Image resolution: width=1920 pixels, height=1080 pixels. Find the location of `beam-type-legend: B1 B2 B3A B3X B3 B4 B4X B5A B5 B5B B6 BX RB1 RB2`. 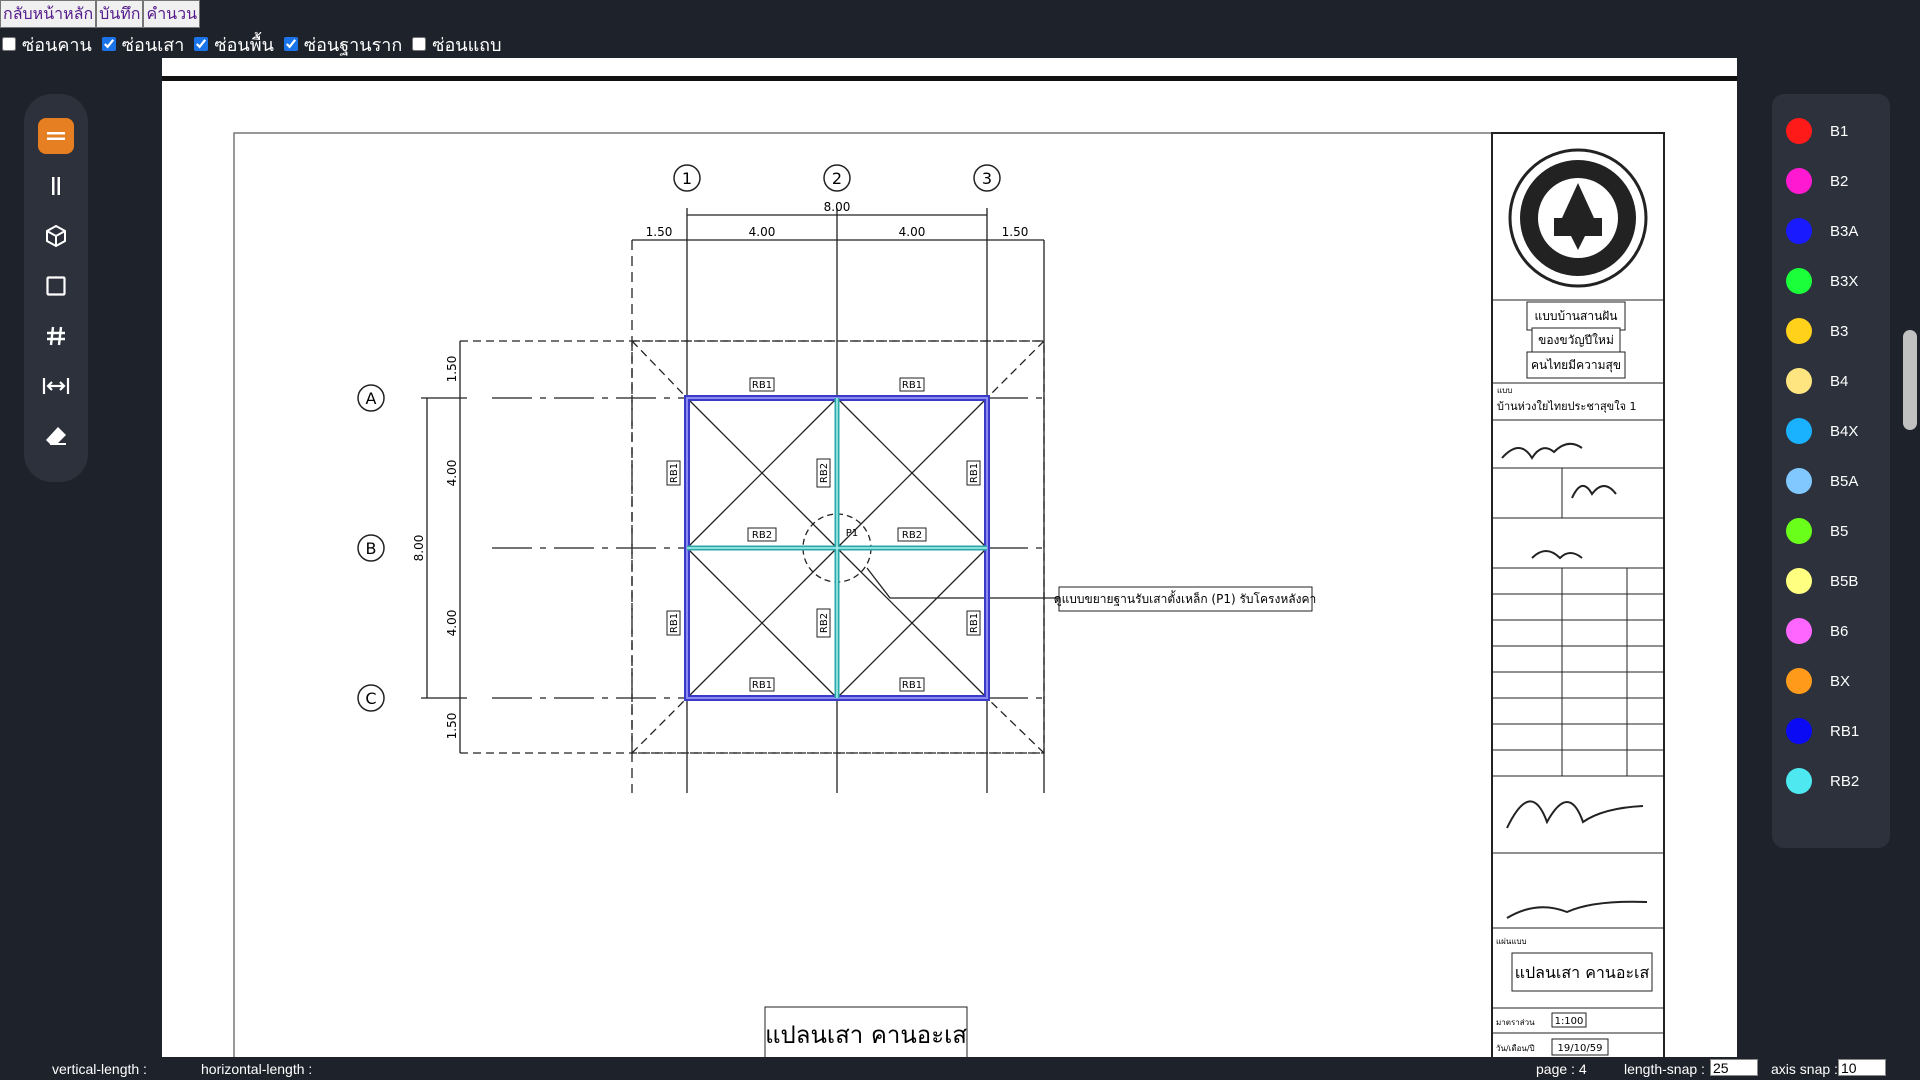

beam-type-legend: B1 B2 B3A B3X B3 B4 B4X B5A B5 B5B B6 BX RB1 RB2 is located at coordinates (1831, 471).